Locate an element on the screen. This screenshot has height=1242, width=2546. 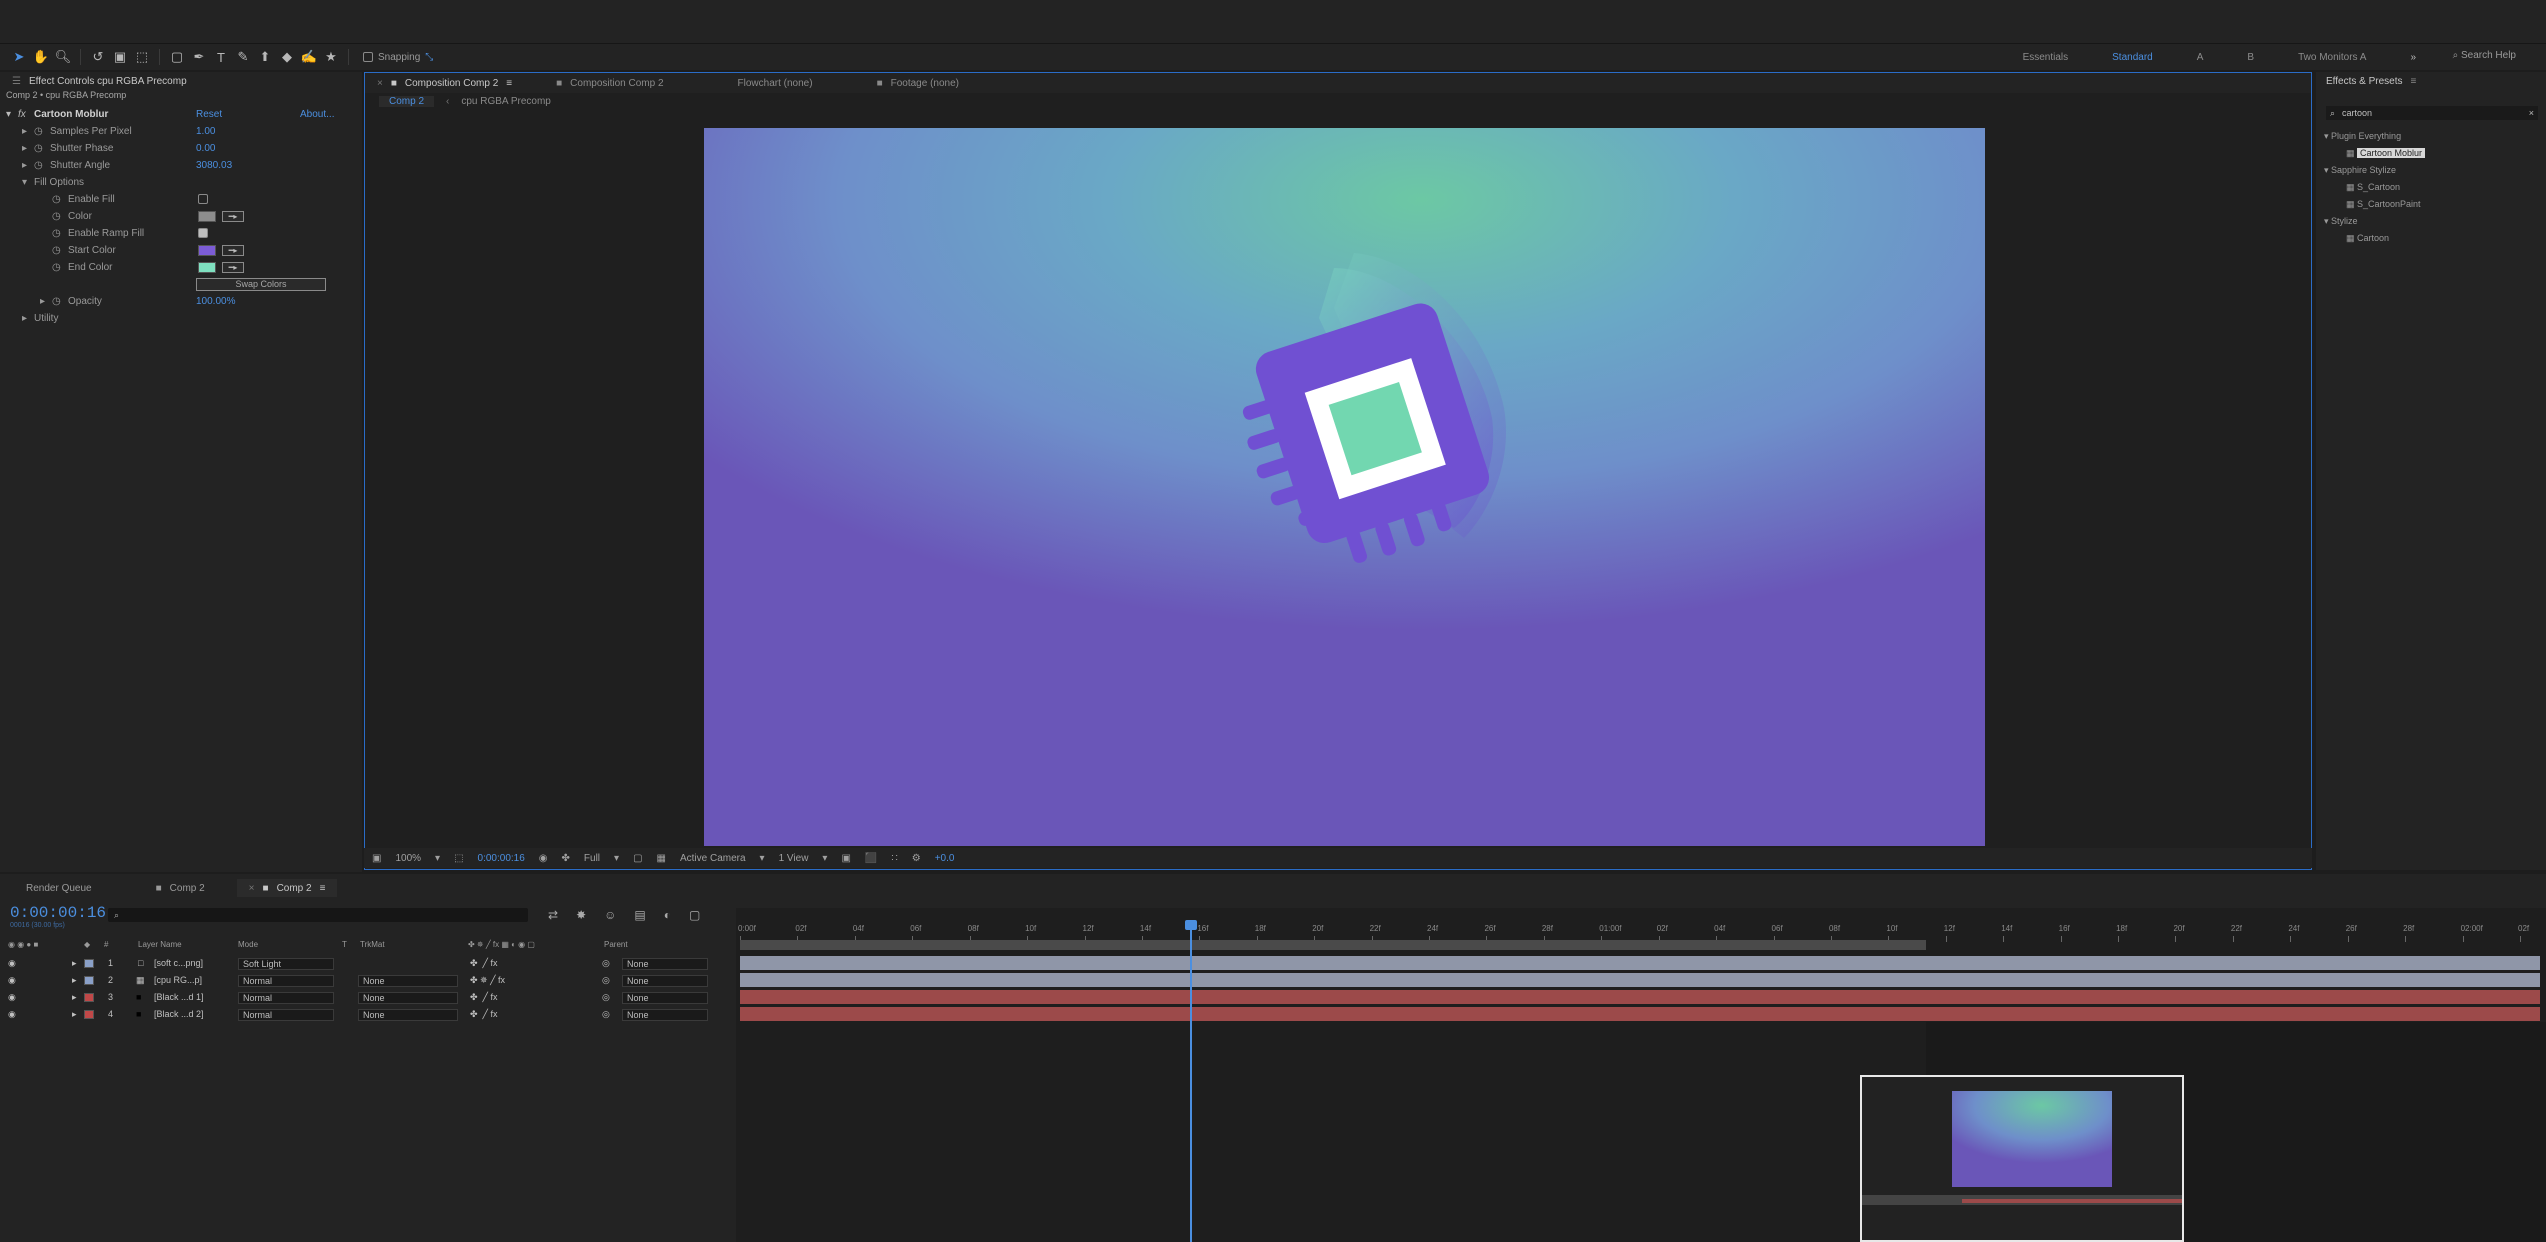
shape-tool-icon: ▢ is located at coordinates (177, 57).